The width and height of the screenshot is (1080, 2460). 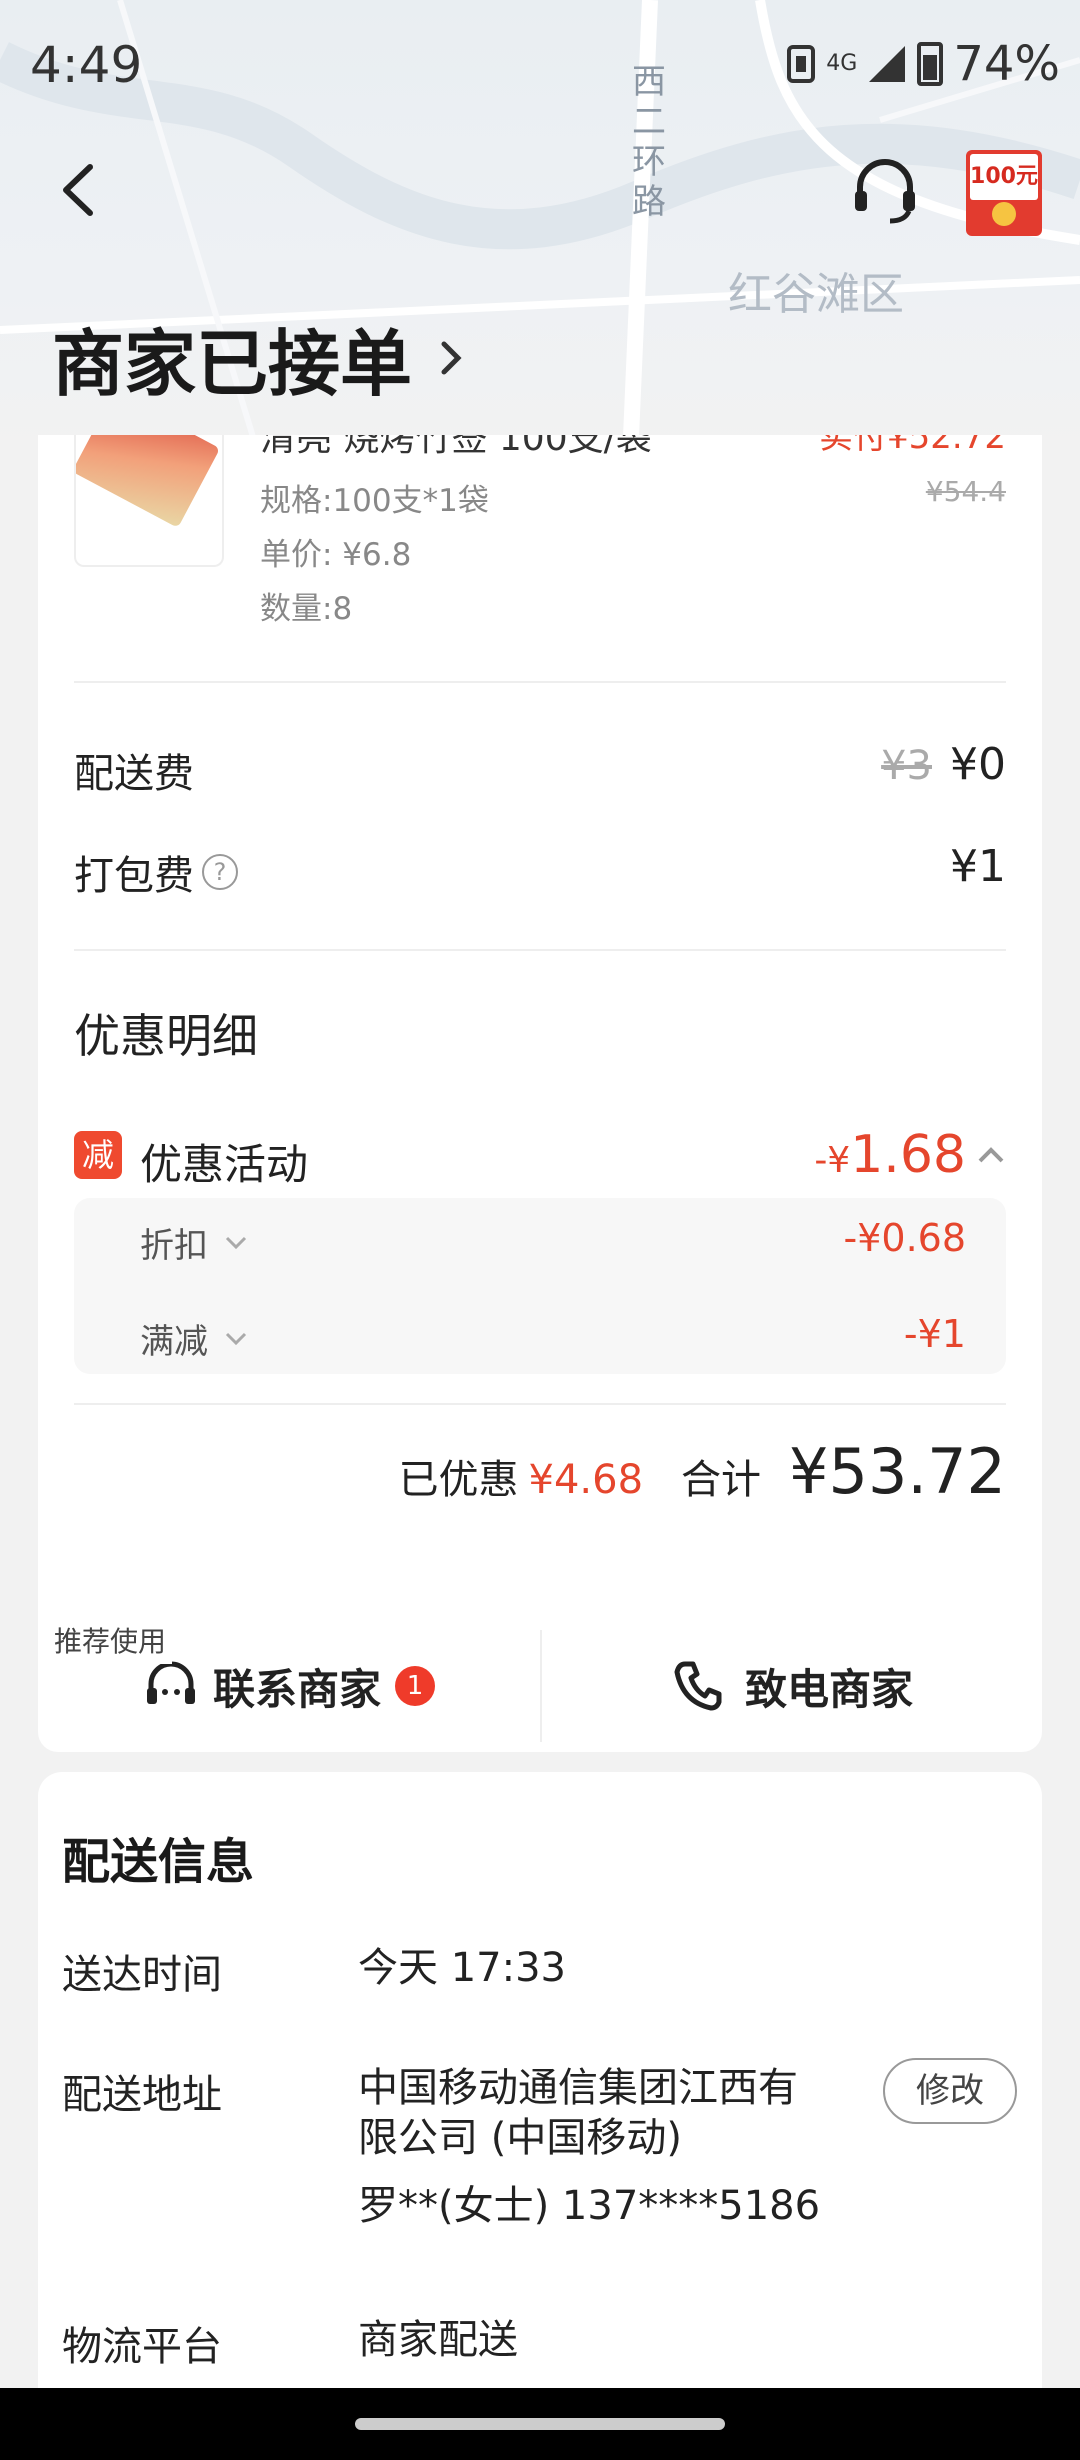 I want to click on discount-item-value: -¥0.68, so click(x=905, y=1238).